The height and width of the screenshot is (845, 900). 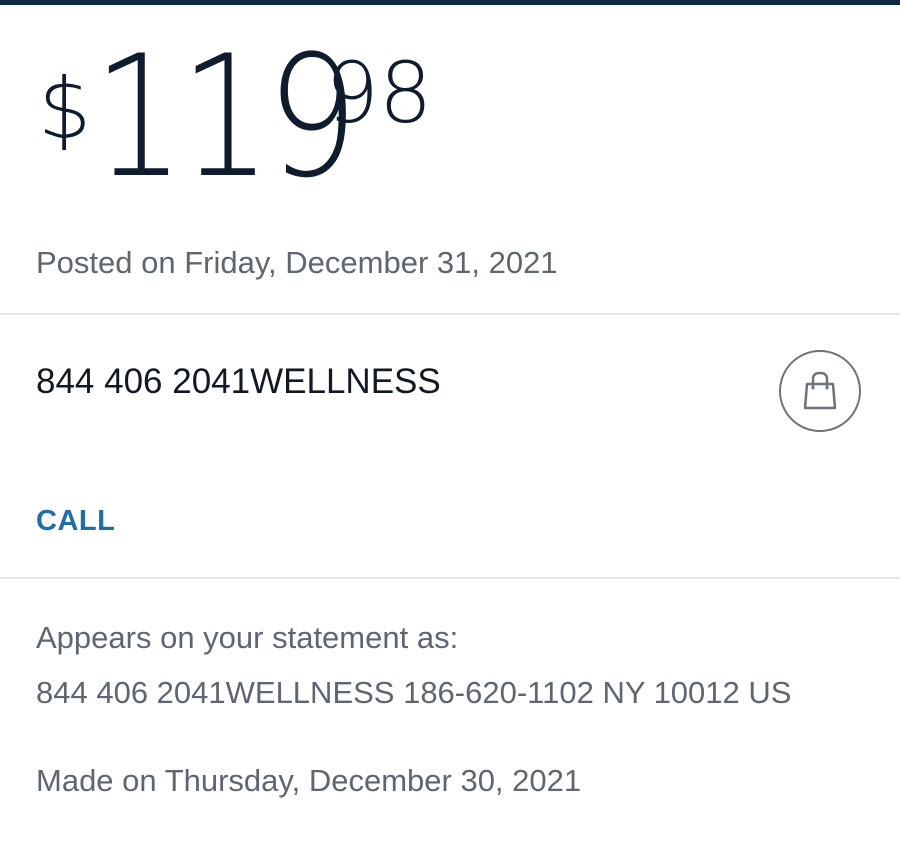 I want to click on made-date: Made on Thursday, December 30, 2021, so click(x=309, y=780).